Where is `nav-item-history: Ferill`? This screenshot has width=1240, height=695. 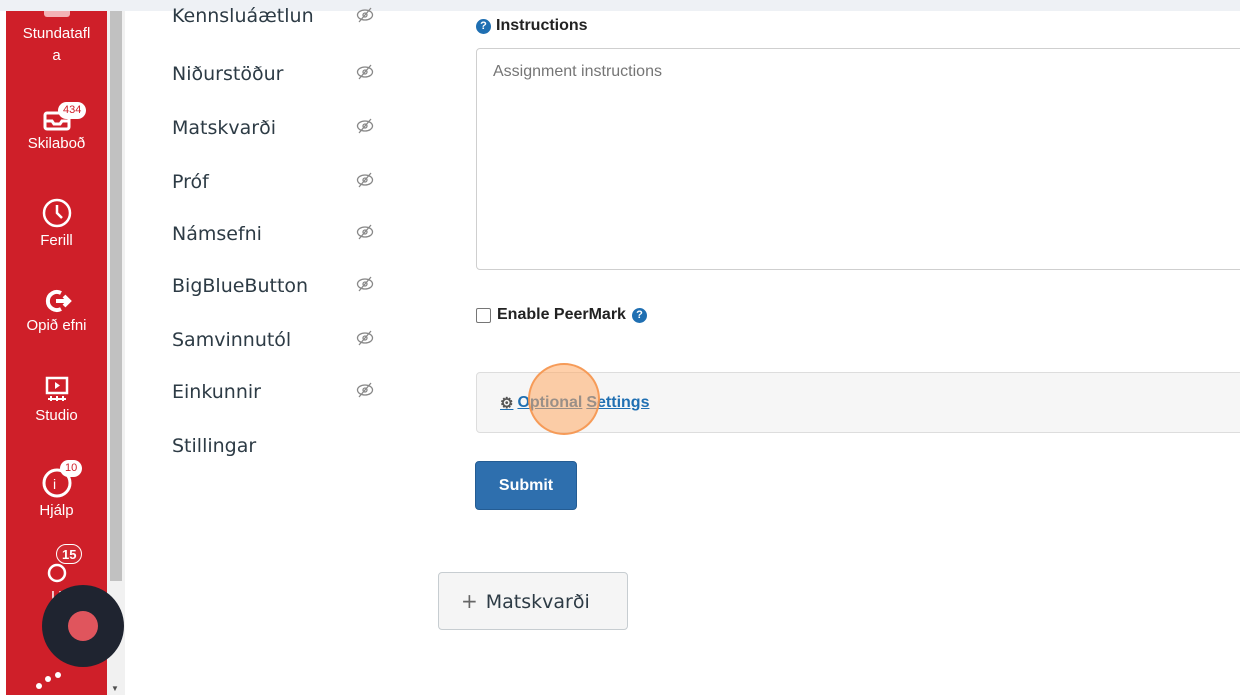
nav-item-history: Ferill is located at coordinates (56, 224).